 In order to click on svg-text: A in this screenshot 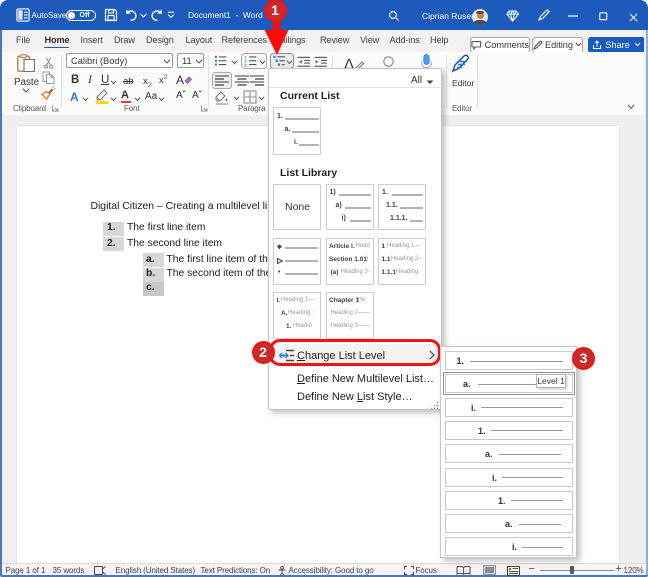, I will do `click(180, 80)`.